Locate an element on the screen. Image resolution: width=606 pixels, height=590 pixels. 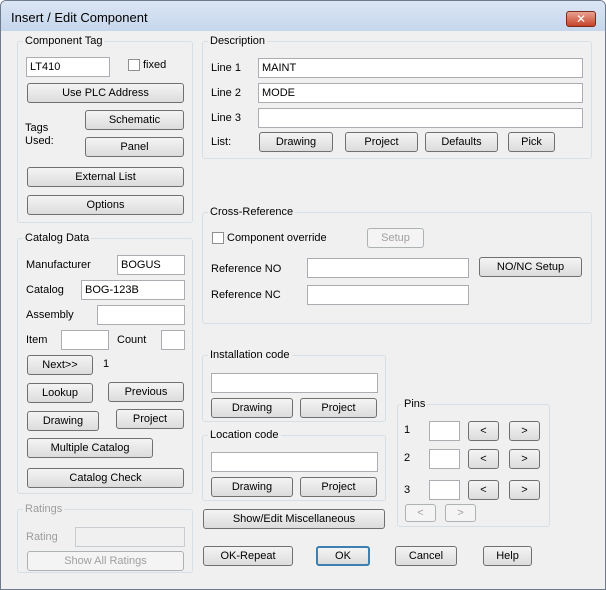
installation-project-button: Project is located at coordinates (338, 408).